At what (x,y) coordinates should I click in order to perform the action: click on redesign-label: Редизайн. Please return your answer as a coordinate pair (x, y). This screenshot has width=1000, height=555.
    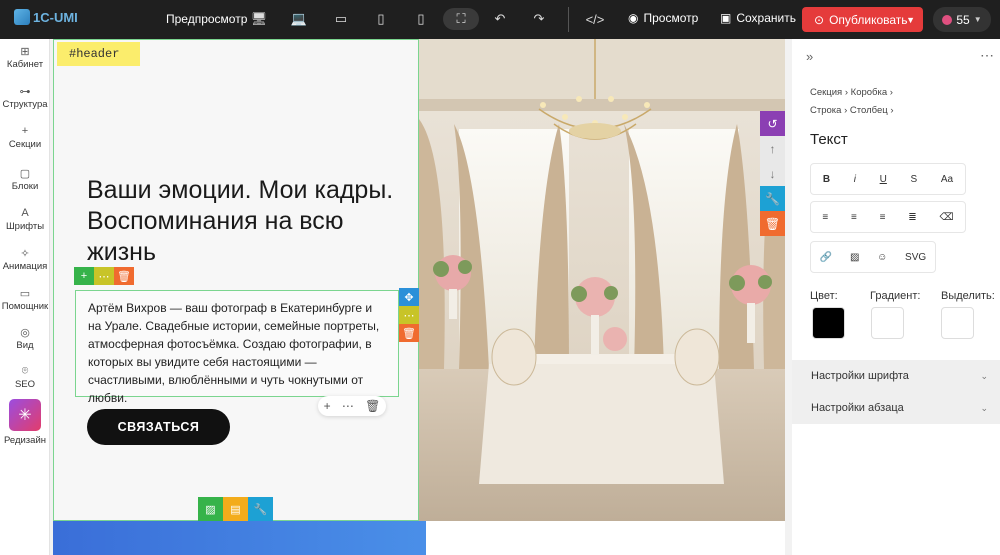
    Looking at the image, I should click on (25, 440).